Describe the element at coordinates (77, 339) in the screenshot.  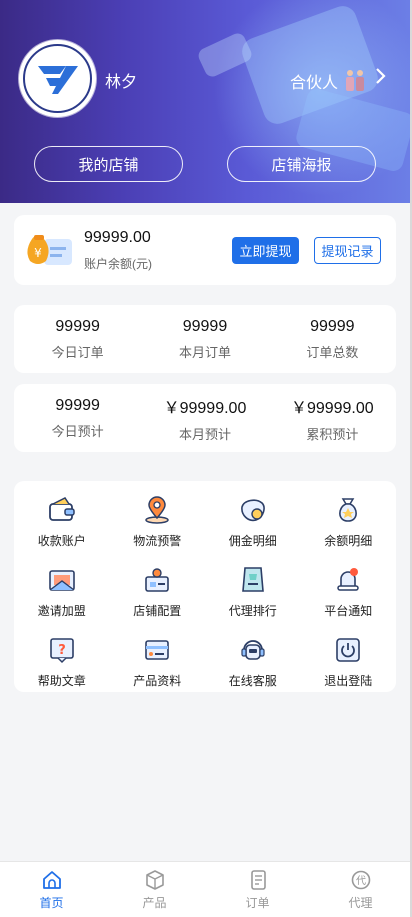
I see `stat-today-orders: 99999 今日订单` at that location.